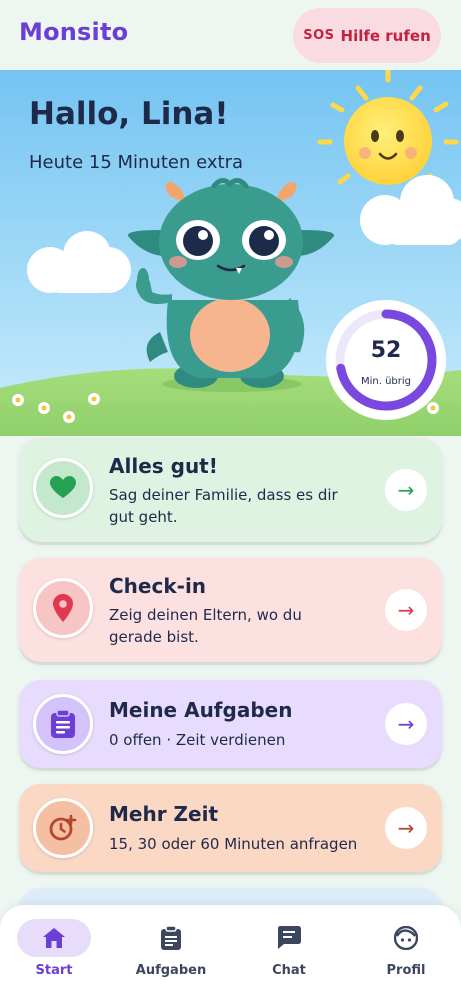  What do you see at coordinates (233, 844) in the screenshot?
I see `card-description: 15, 30 oder 60 Minuten anfragen` at bounding box center [233, 844].